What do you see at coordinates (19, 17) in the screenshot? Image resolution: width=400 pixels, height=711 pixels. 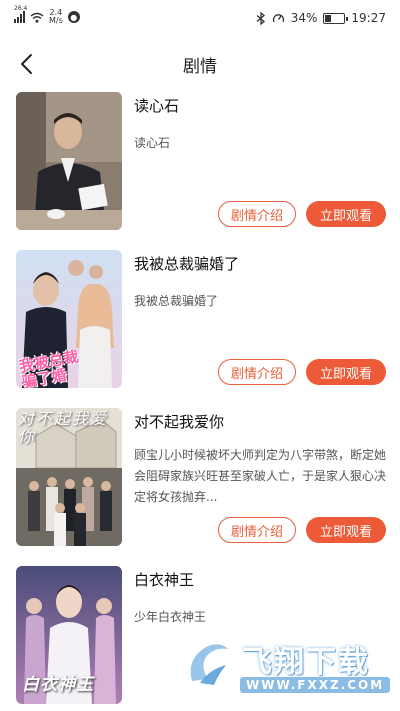 I see `signal-icon` at bounding box center [19, 17].